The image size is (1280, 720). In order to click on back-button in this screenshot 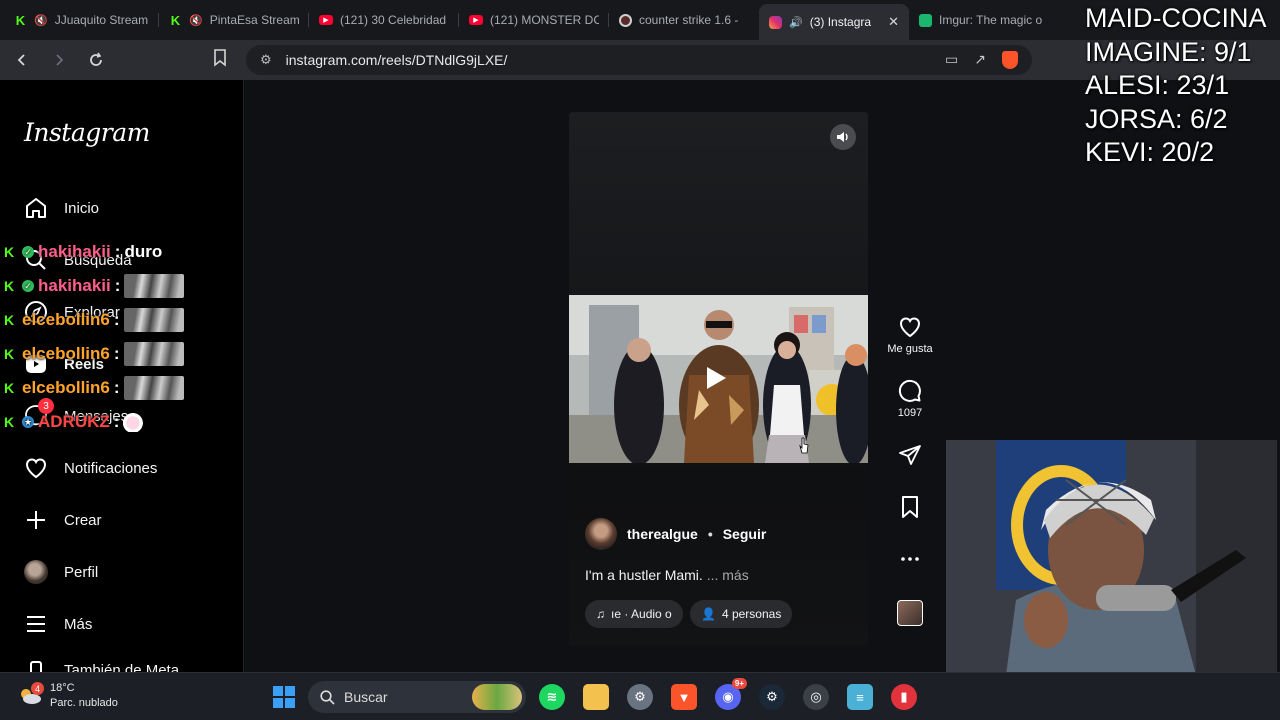, I will do `click(22, 60)`.